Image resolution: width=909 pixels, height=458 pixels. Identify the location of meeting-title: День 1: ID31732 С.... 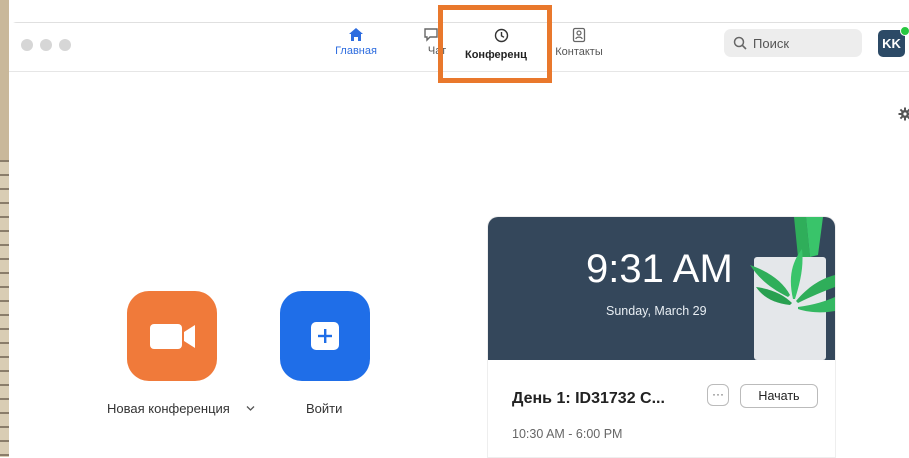
(588, 399).